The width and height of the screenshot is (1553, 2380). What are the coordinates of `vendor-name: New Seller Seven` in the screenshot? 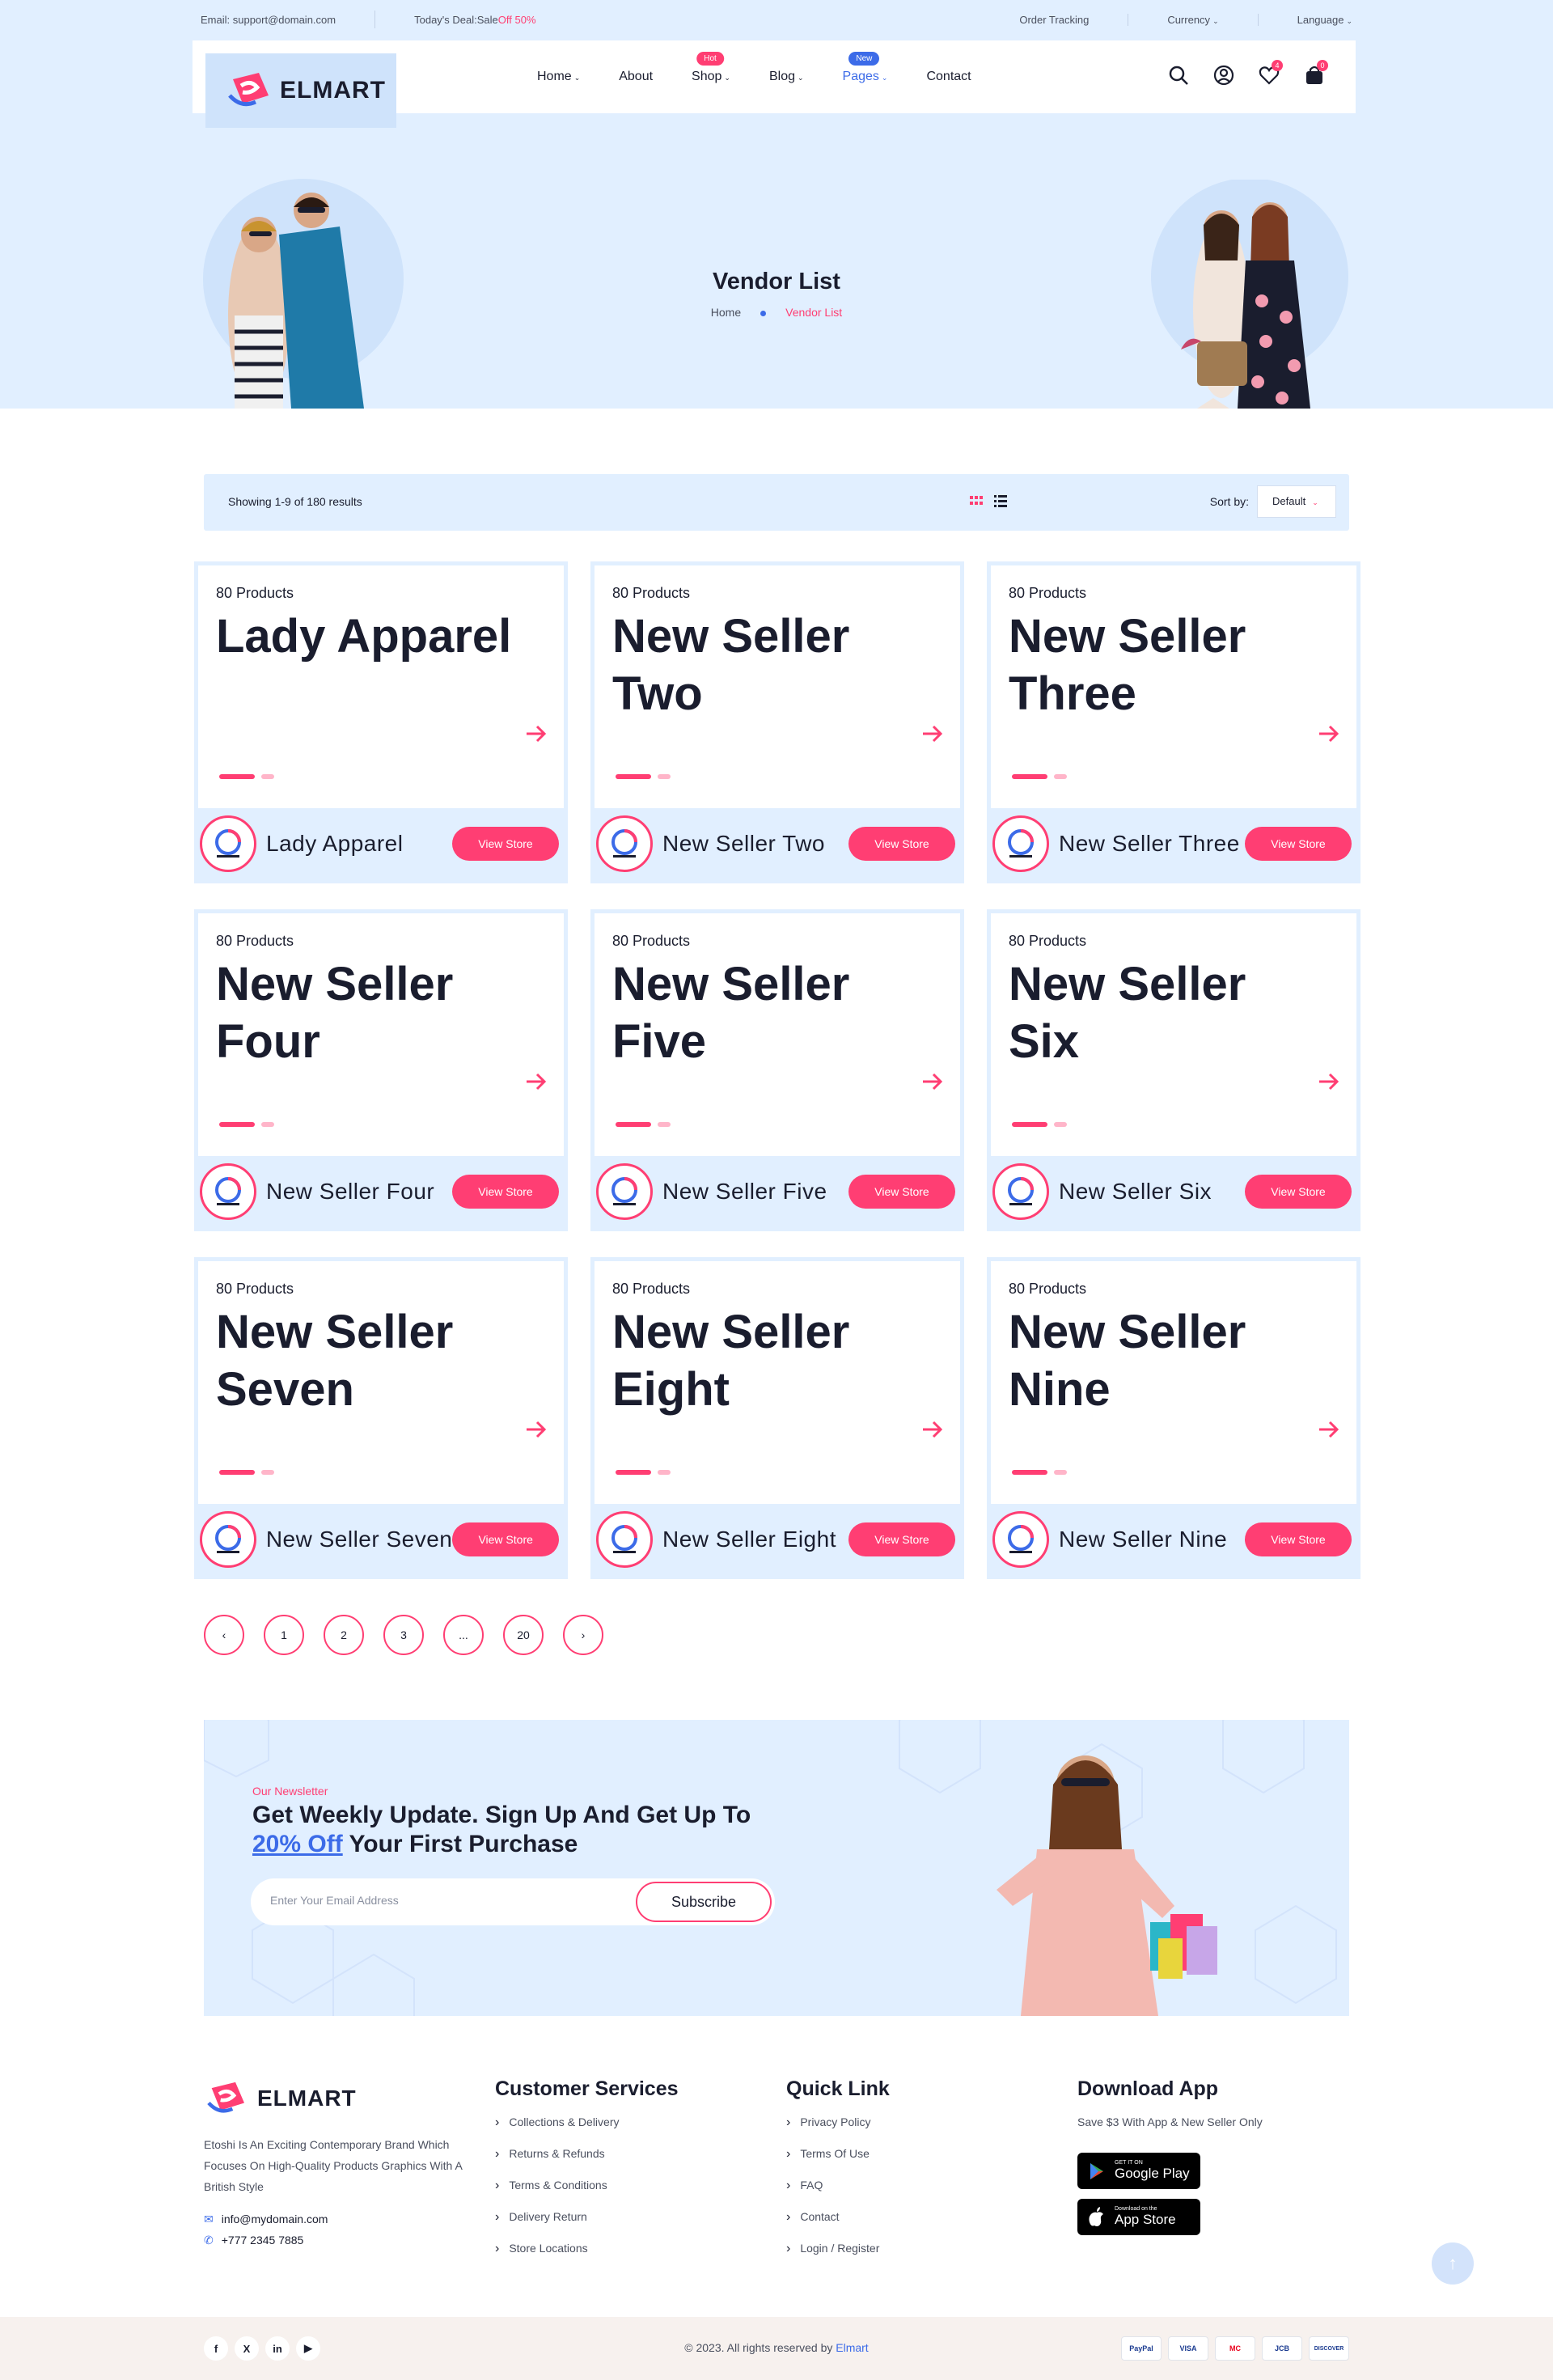 It's located at (360, 1539).